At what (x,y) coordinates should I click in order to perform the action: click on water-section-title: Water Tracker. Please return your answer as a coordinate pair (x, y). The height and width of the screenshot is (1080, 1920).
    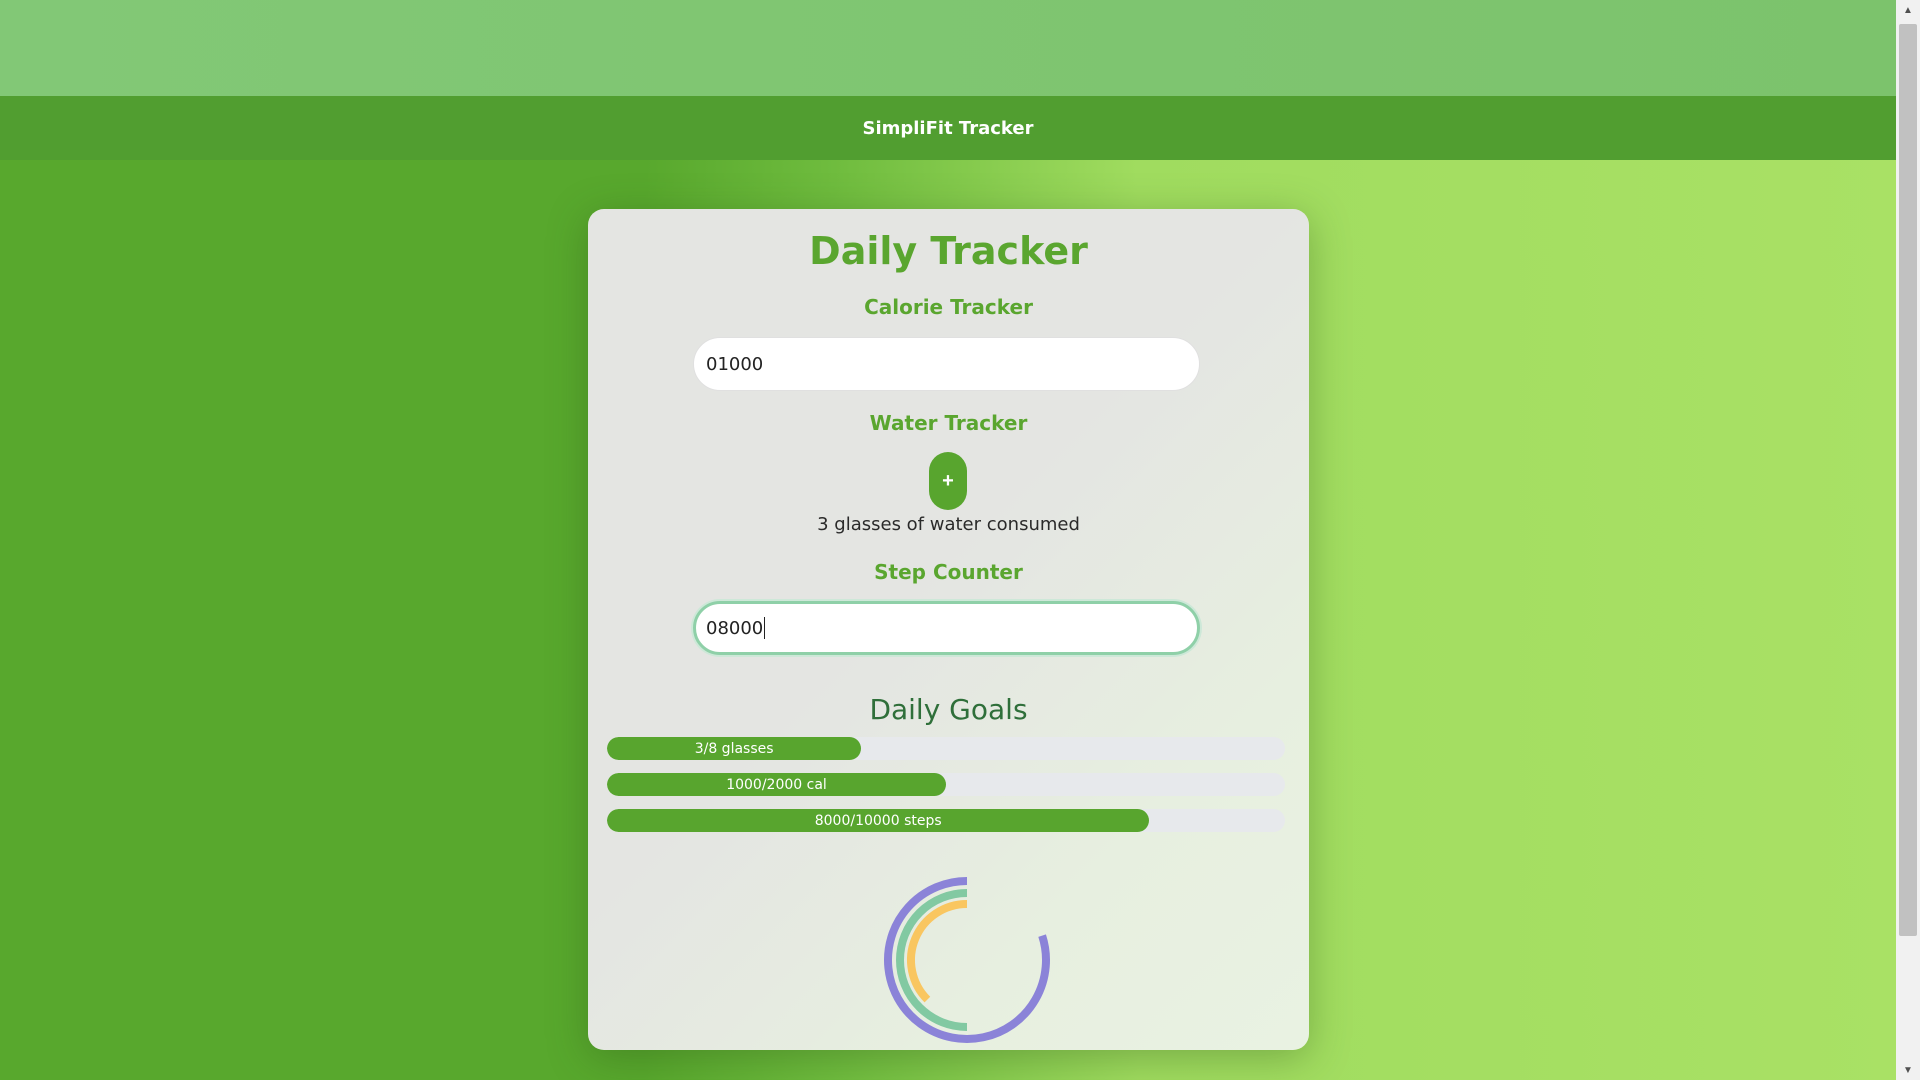
    Looking at the image, I should click on (948, 423).